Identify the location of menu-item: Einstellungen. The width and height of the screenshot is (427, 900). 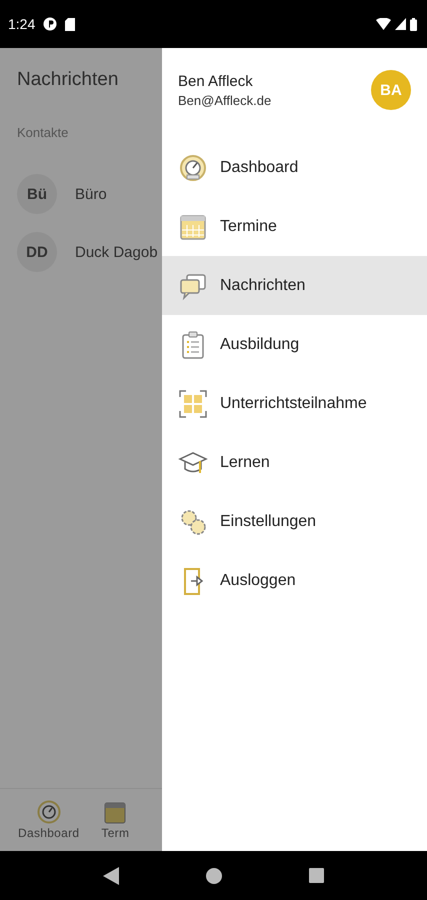
(294, 521).